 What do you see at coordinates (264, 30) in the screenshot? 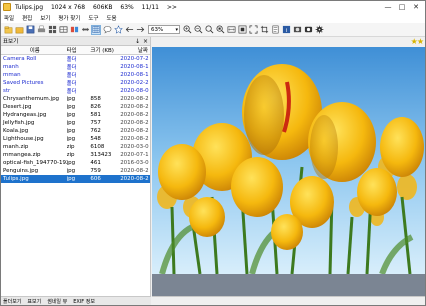
I see `crop-icon` at bounding box center [264, 30].